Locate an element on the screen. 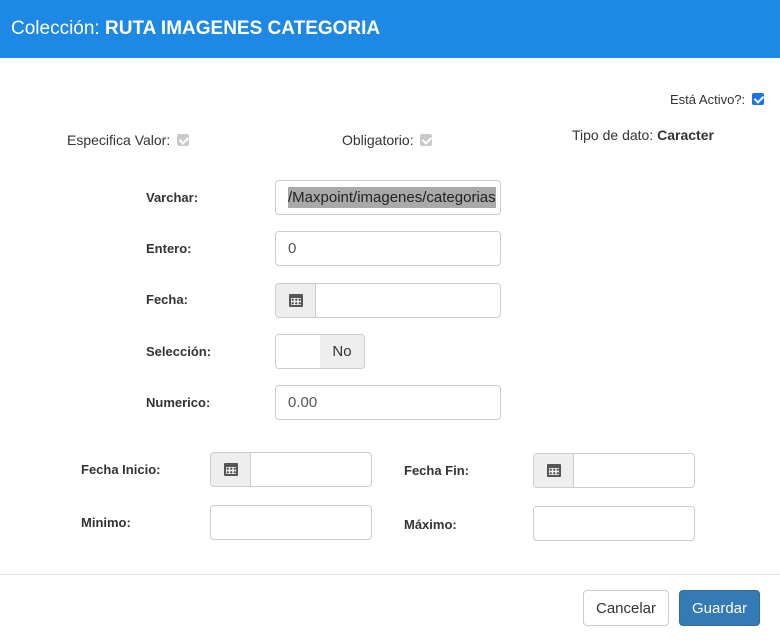 The width and height of the screenshot is (780, 641). seleccion-toggle-state: No is located at coordinates (342, 351).